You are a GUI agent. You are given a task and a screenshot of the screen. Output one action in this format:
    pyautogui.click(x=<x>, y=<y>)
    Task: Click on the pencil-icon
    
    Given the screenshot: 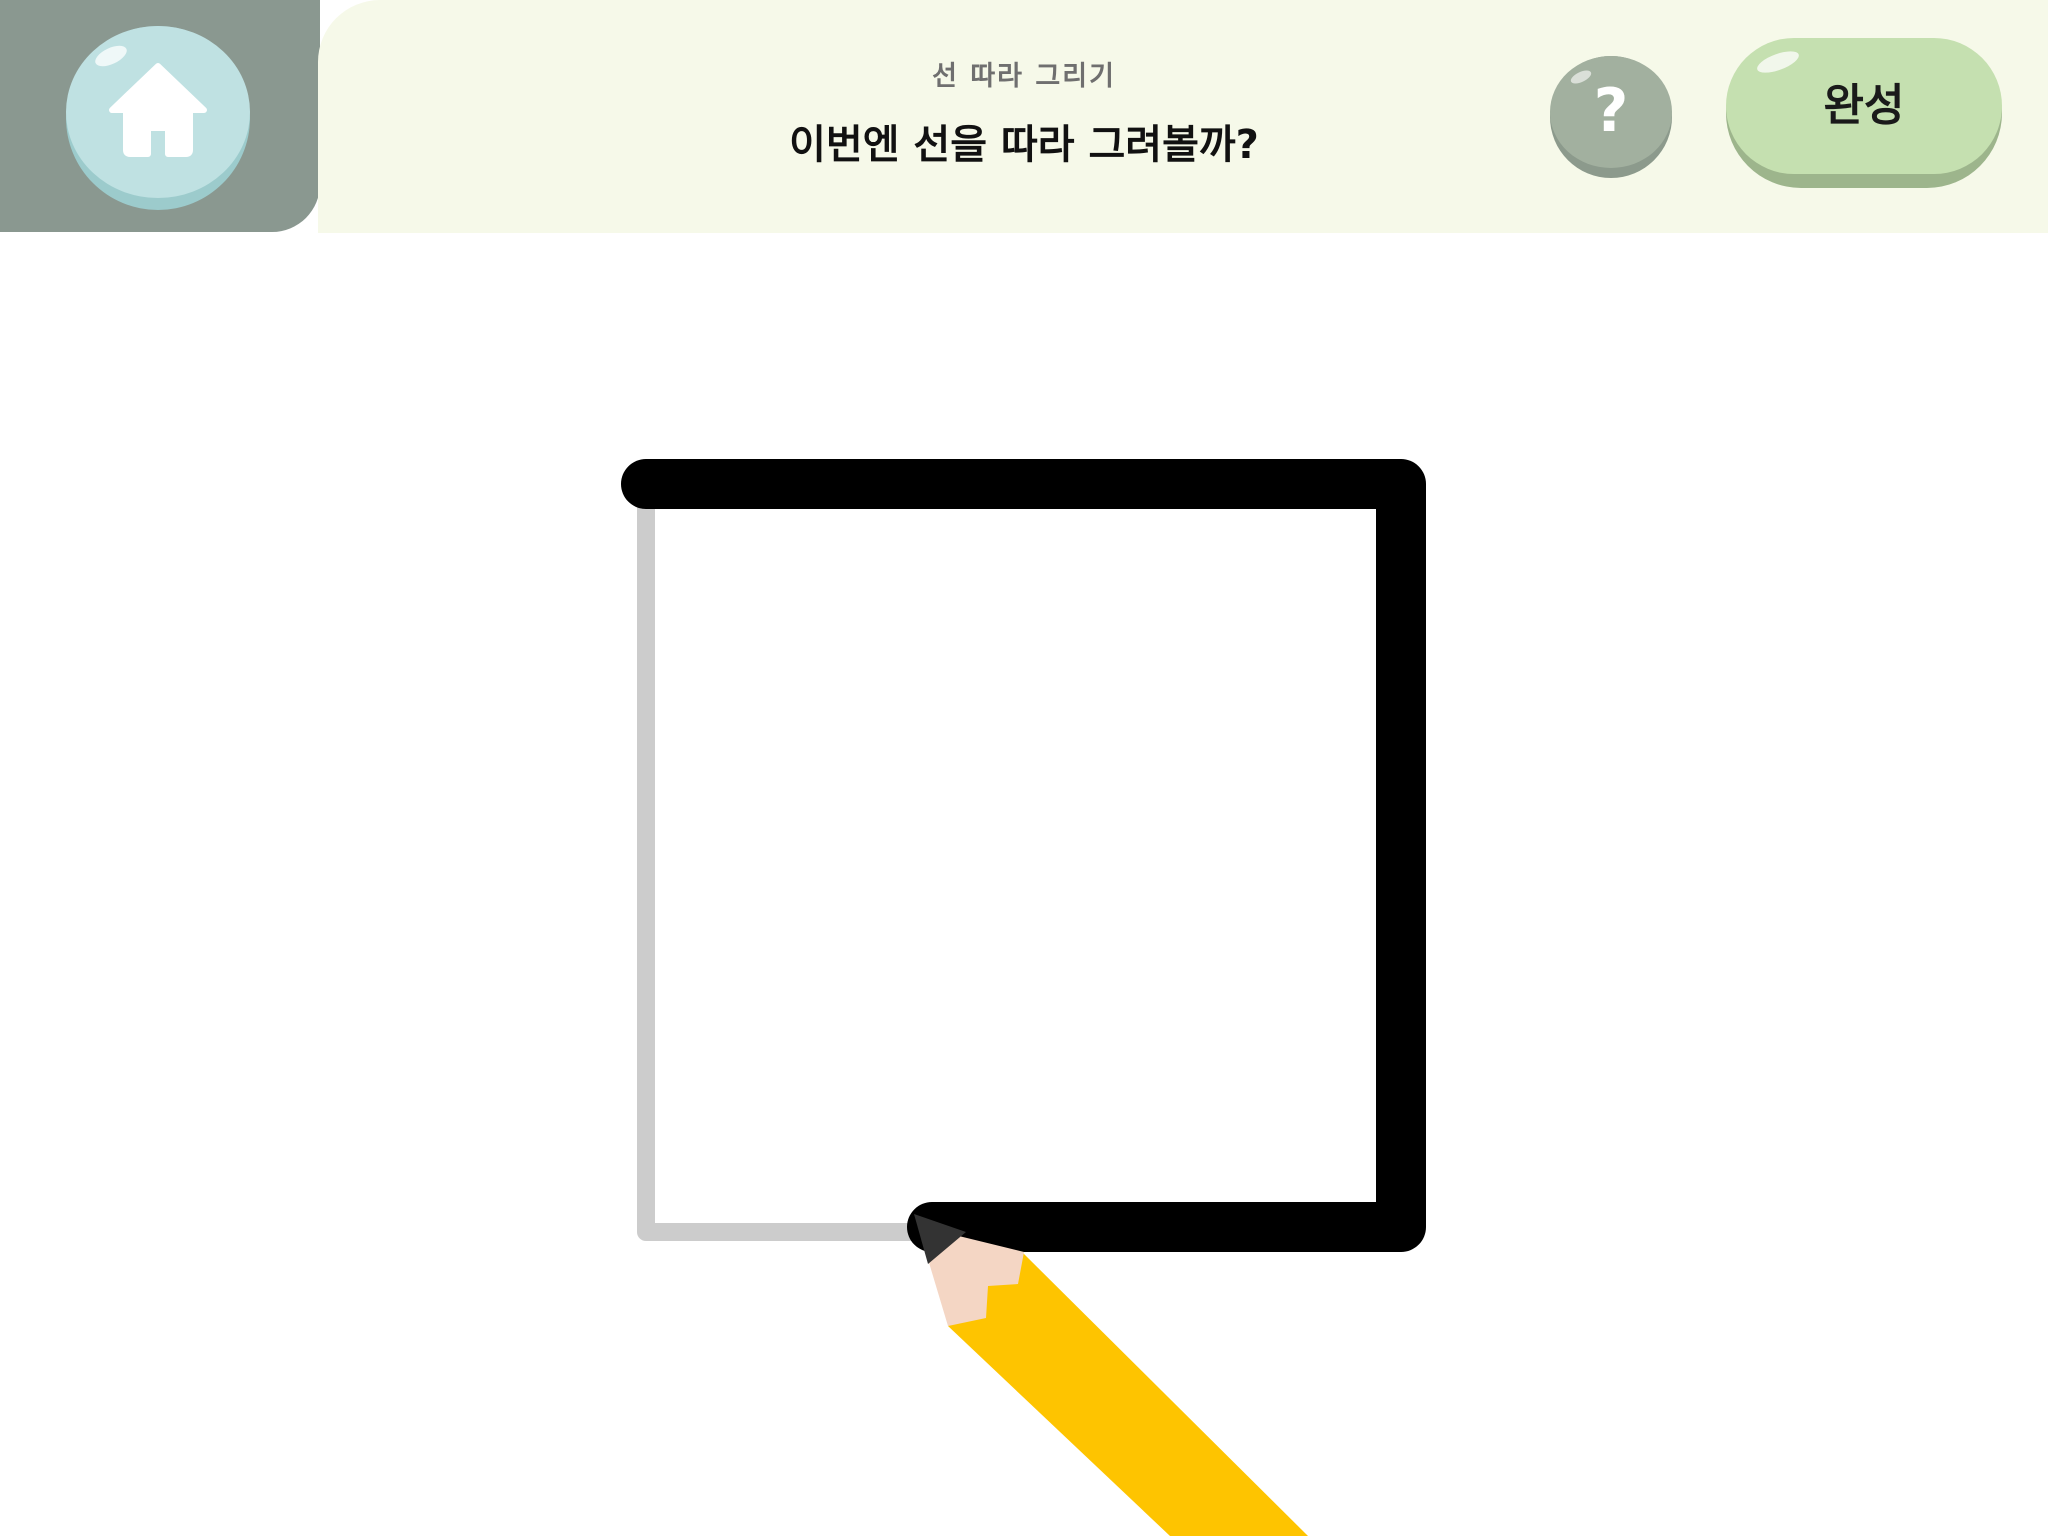 What is the action you would take?
    pyautogui.click(x=1111, y=1375)
    